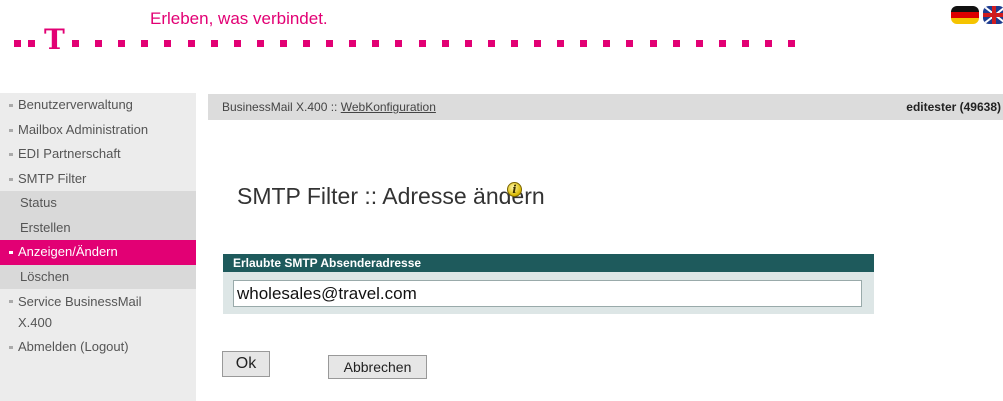  Describe the element at coordinates (388, 107) in the screenshot. I see `breadcrumb-link-webkonfiguration: WebKonfiguration` at that location.